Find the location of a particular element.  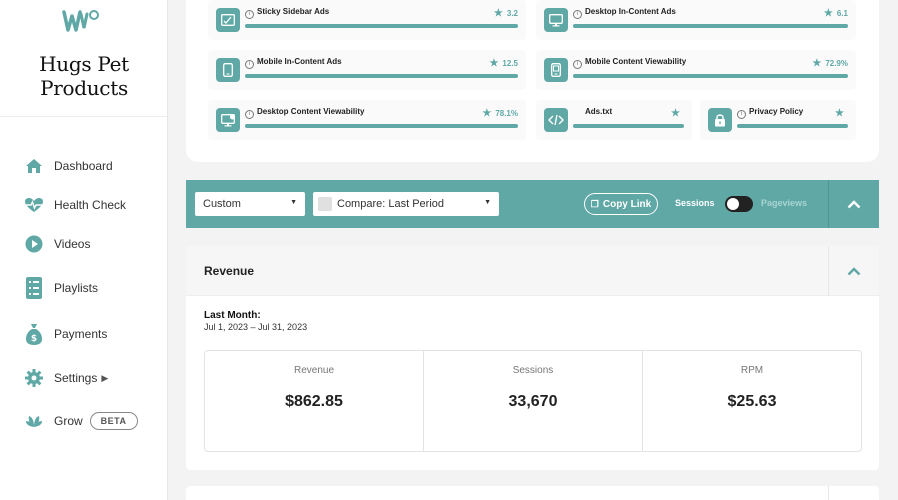

toggle-knob is located at coordinates (733, 204).